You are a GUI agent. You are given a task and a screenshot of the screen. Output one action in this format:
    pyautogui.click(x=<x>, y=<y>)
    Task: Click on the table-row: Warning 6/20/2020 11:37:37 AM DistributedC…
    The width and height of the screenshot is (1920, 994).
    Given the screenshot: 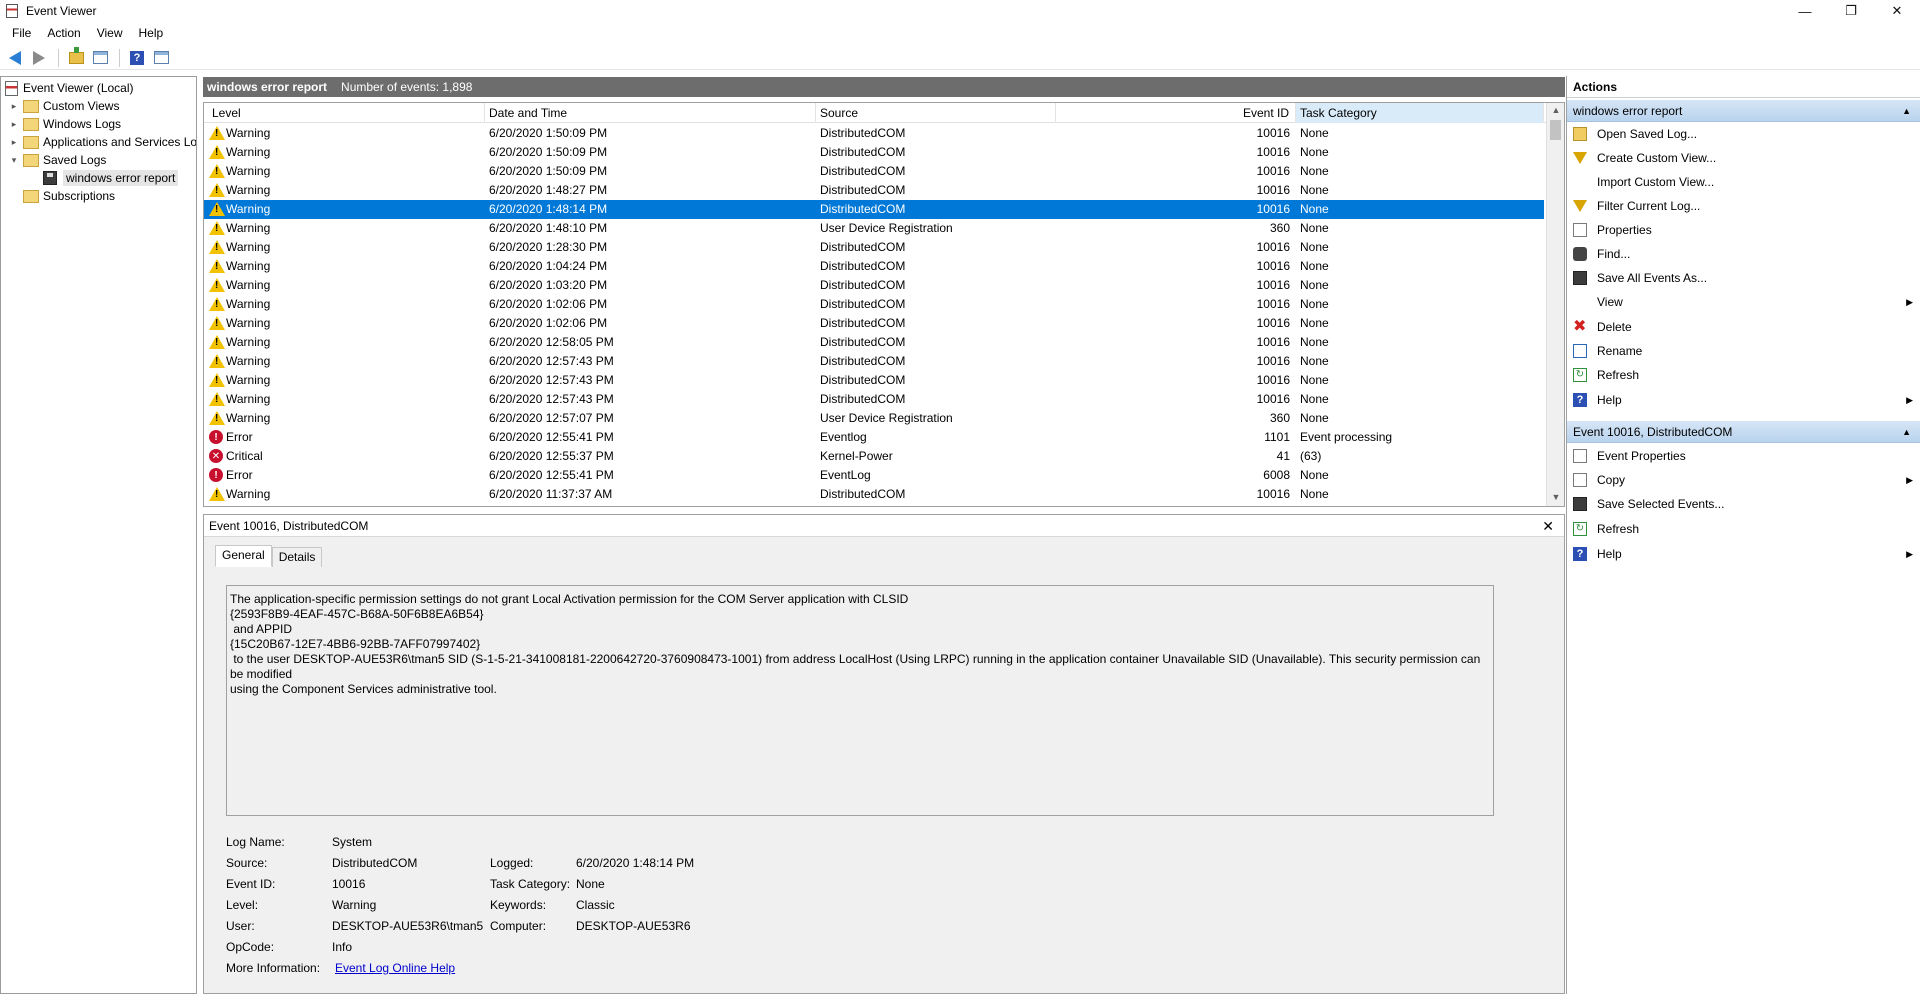 What is the action you would take?
    pyautogui.click(x=874, y=494)
    